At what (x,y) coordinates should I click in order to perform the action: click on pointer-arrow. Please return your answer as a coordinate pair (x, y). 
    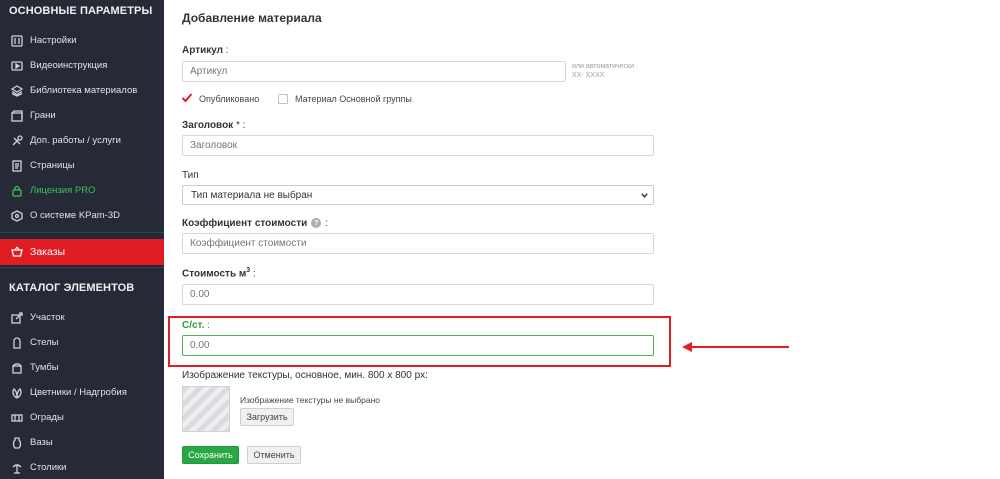
    Looking at the image, I should click on (736, 347).